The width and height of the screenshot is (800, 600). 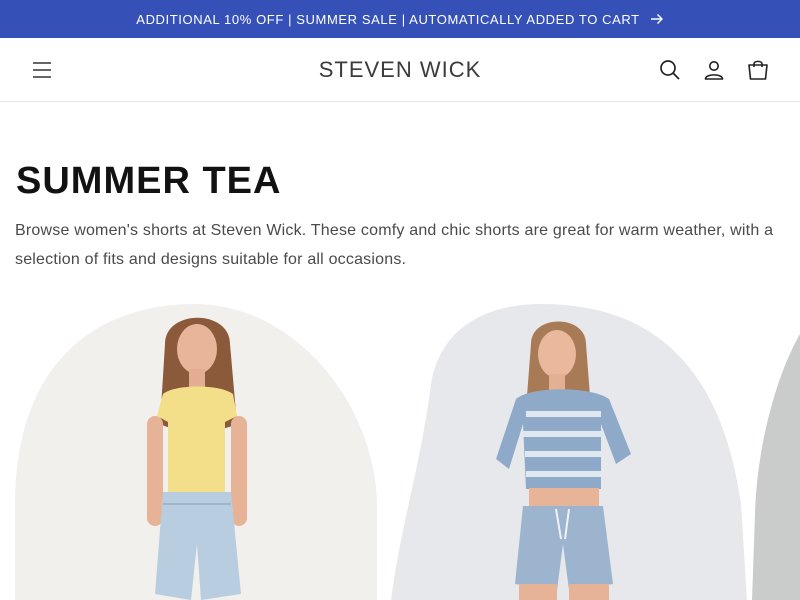 I want to click on search-icon, so click(x=670, y=70).